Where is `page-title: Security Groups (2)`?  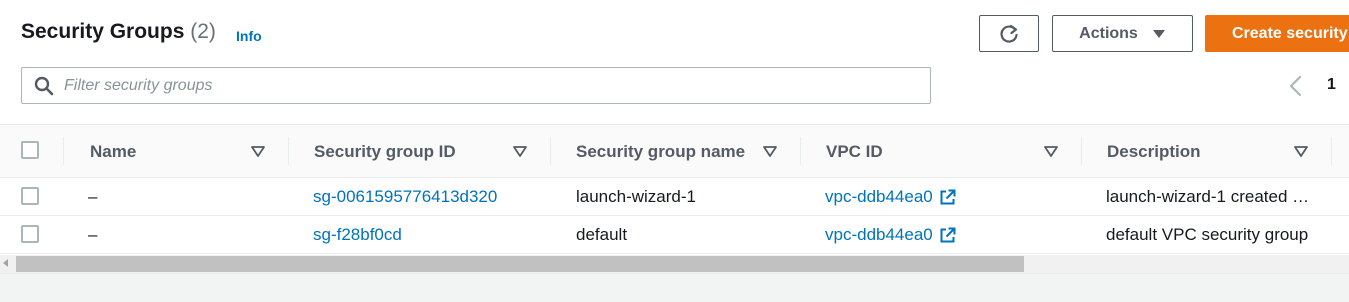 page-title: Security Groups (2) is located at coordinates (118, 32).